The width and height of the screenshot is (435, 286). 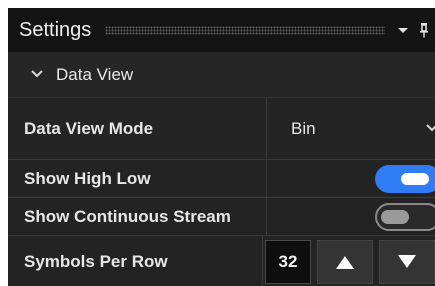 I want to click on setting-label: Show Continuous Stream, so click(x=127, y=216).